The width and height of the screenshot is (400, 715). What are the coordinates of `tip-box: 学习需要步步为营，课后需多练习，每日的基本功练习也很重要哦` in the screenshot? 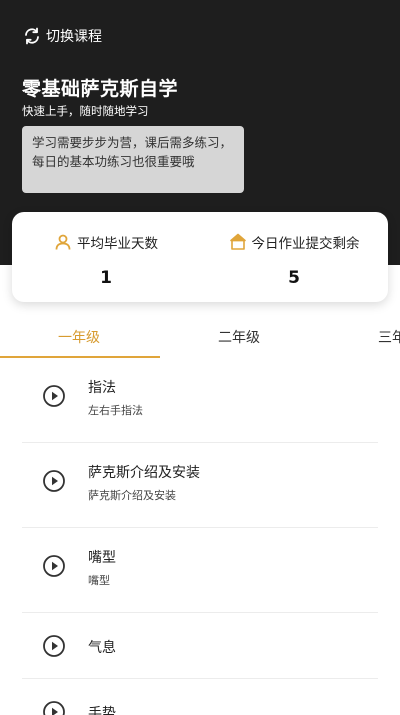 It's located at (133, 159).